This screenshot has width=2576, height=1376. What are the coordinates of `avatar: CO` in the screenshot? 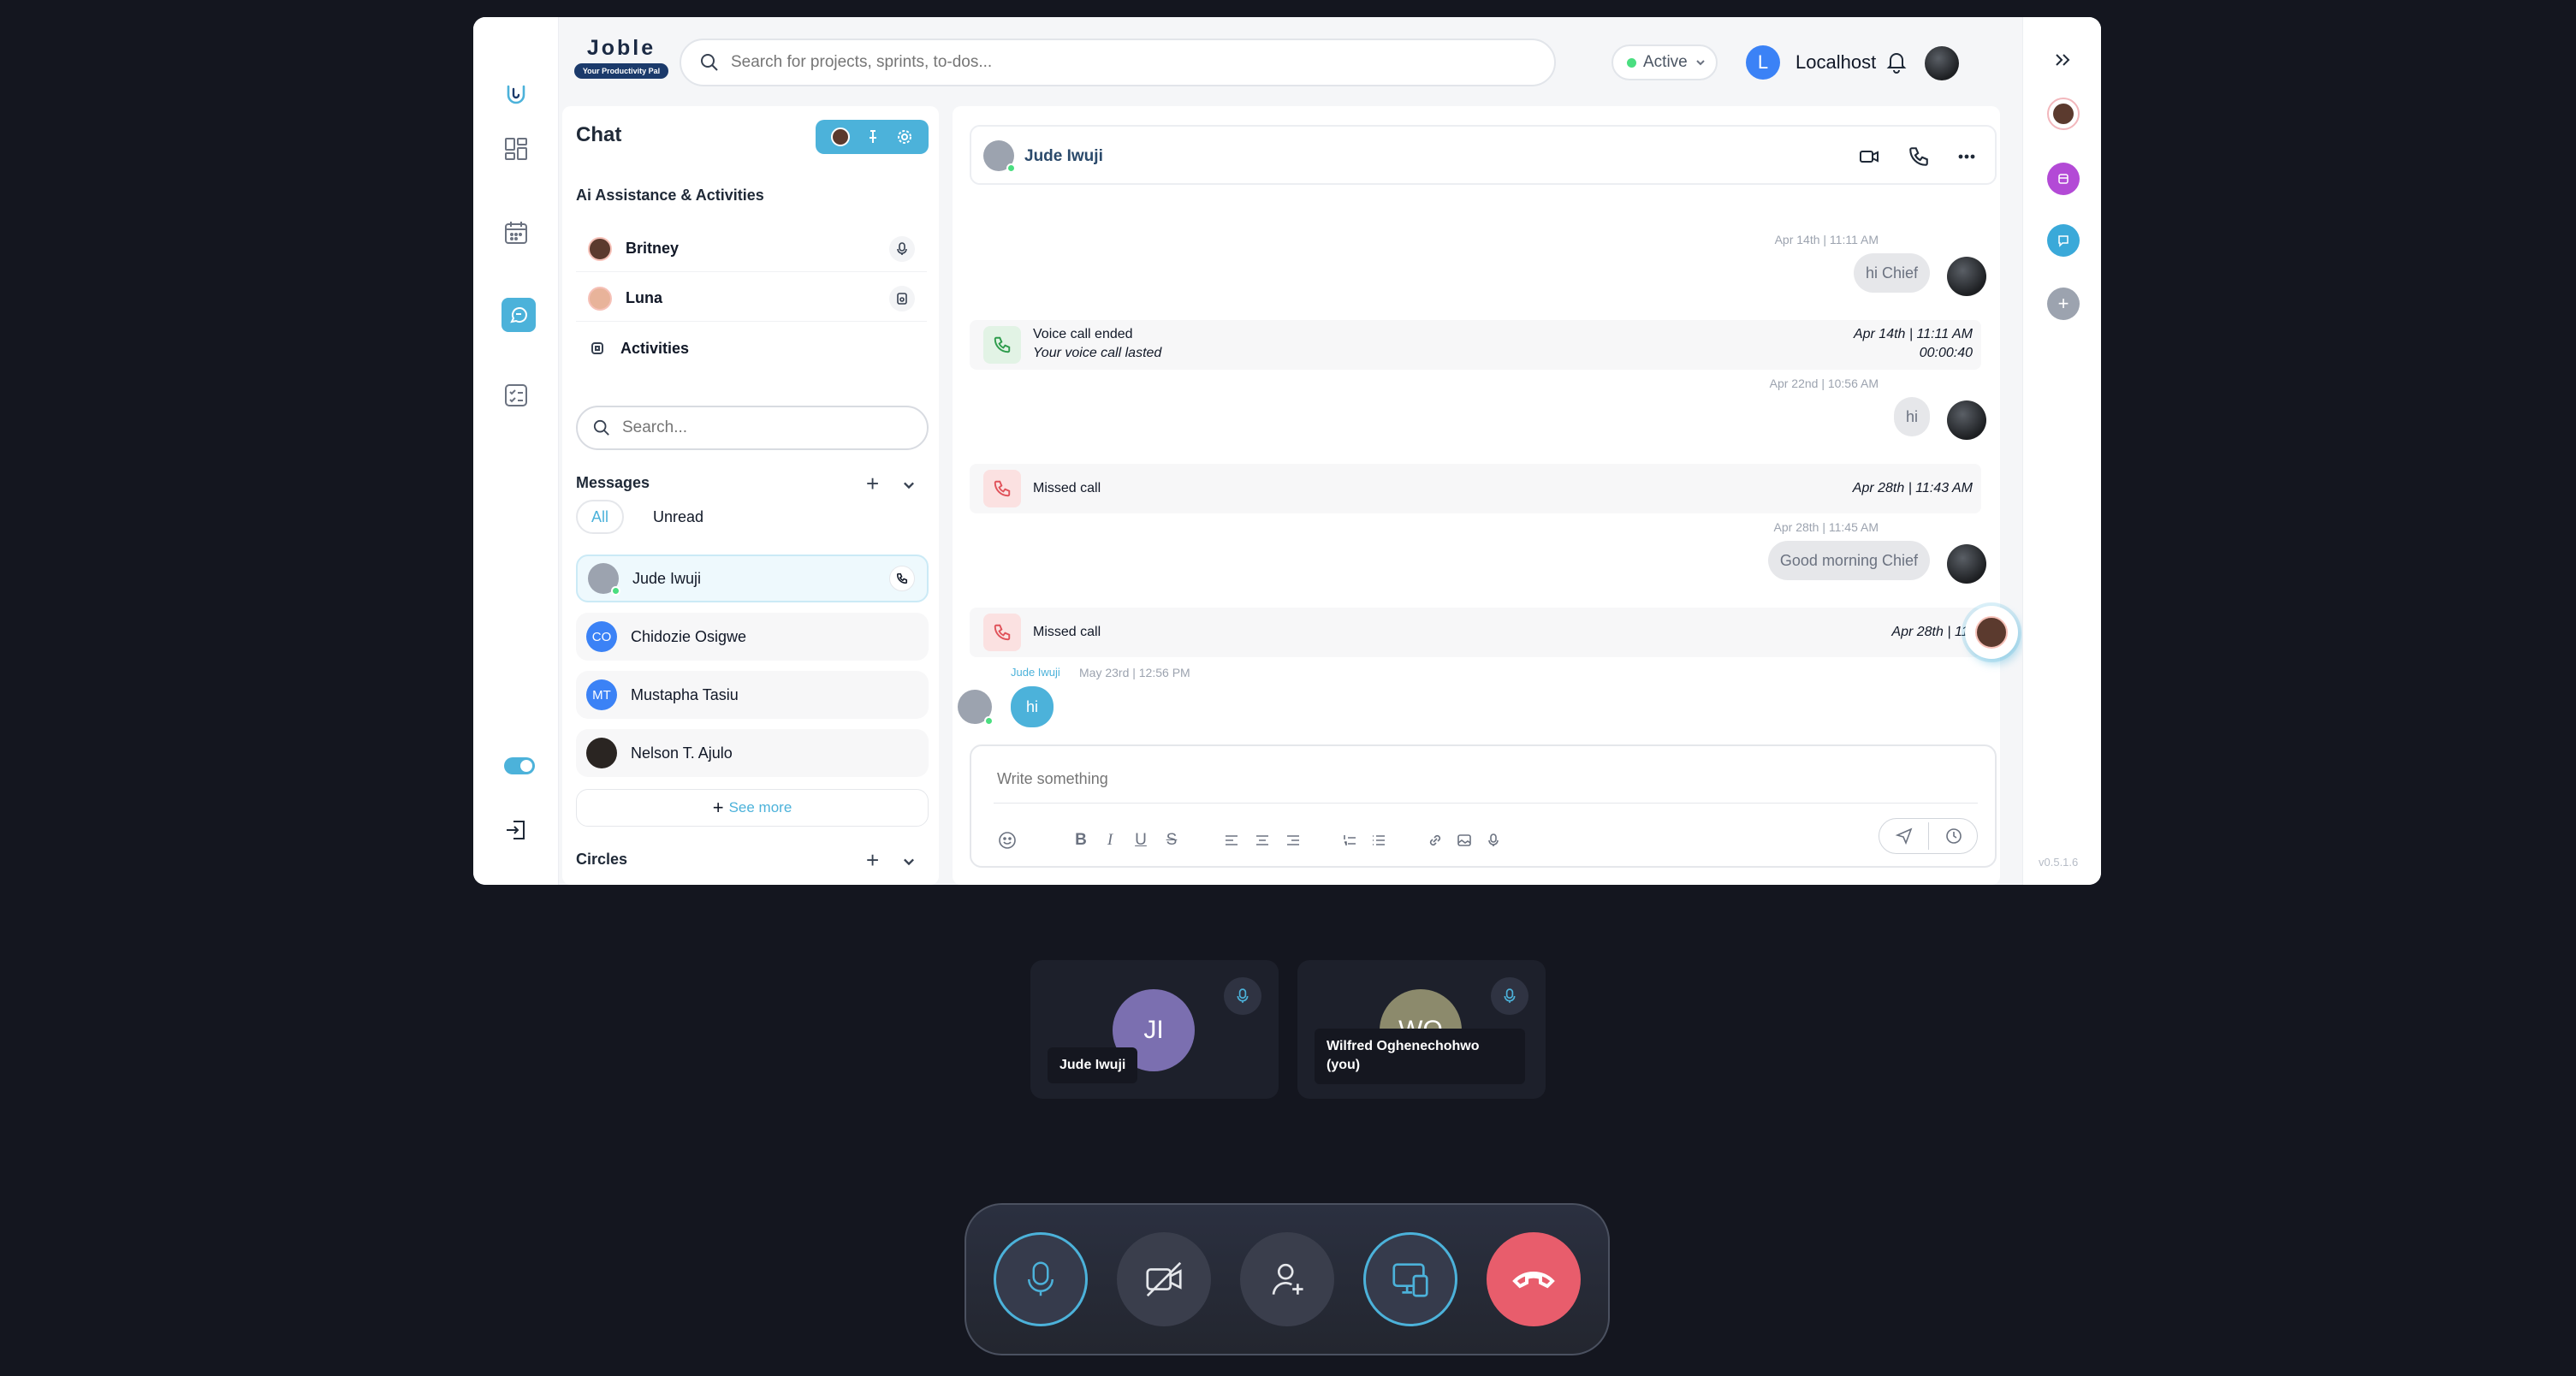 It's located at (601, 636).